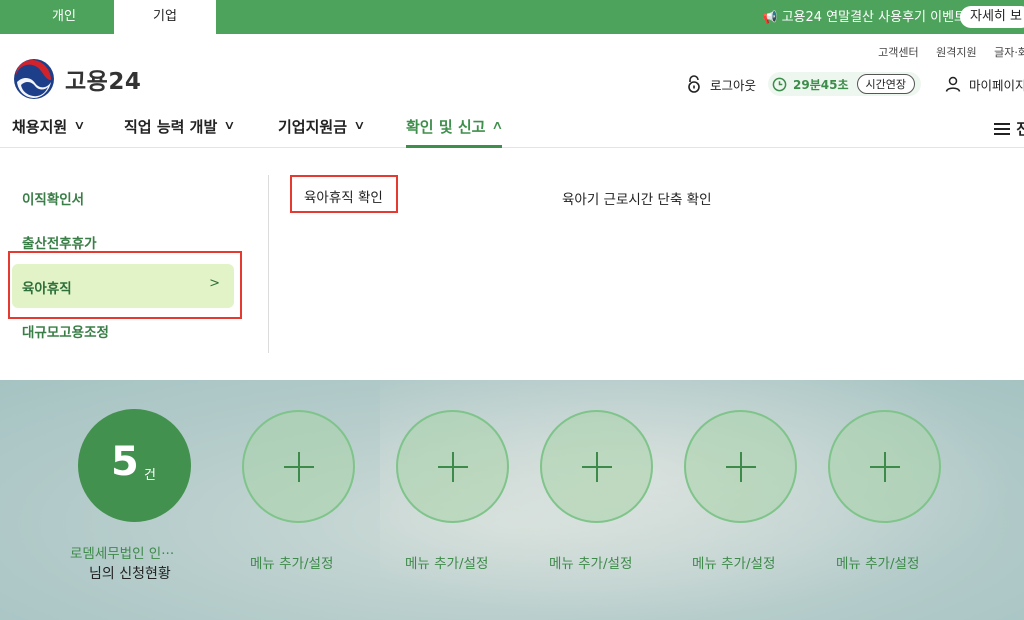  I want to click on submenu-reduced-hours-confirm: 육아기 근로시간 단축 확인, so click(637, 198).